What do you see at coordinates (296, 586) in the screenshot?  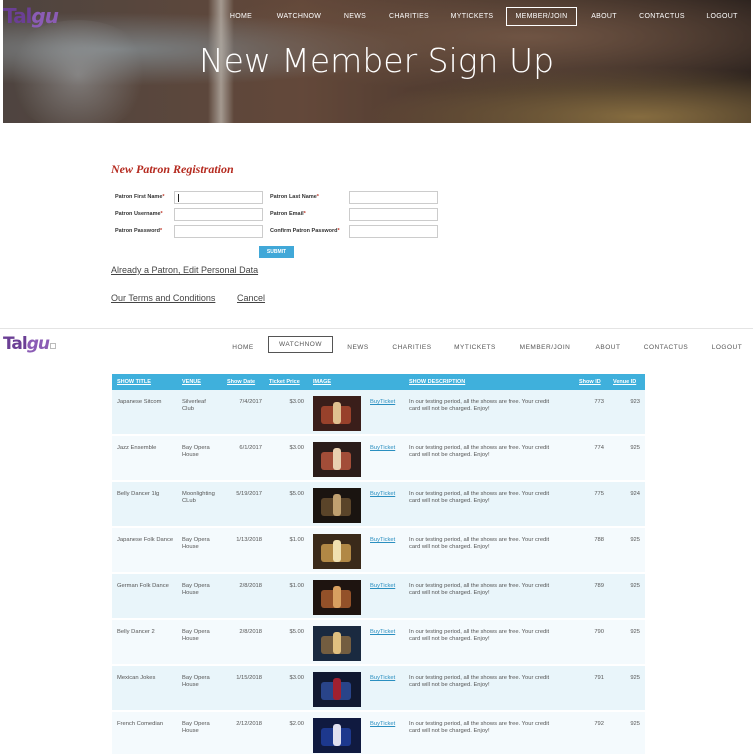 I see `ticket-price: $1.00` at bounding box center [296, 586].